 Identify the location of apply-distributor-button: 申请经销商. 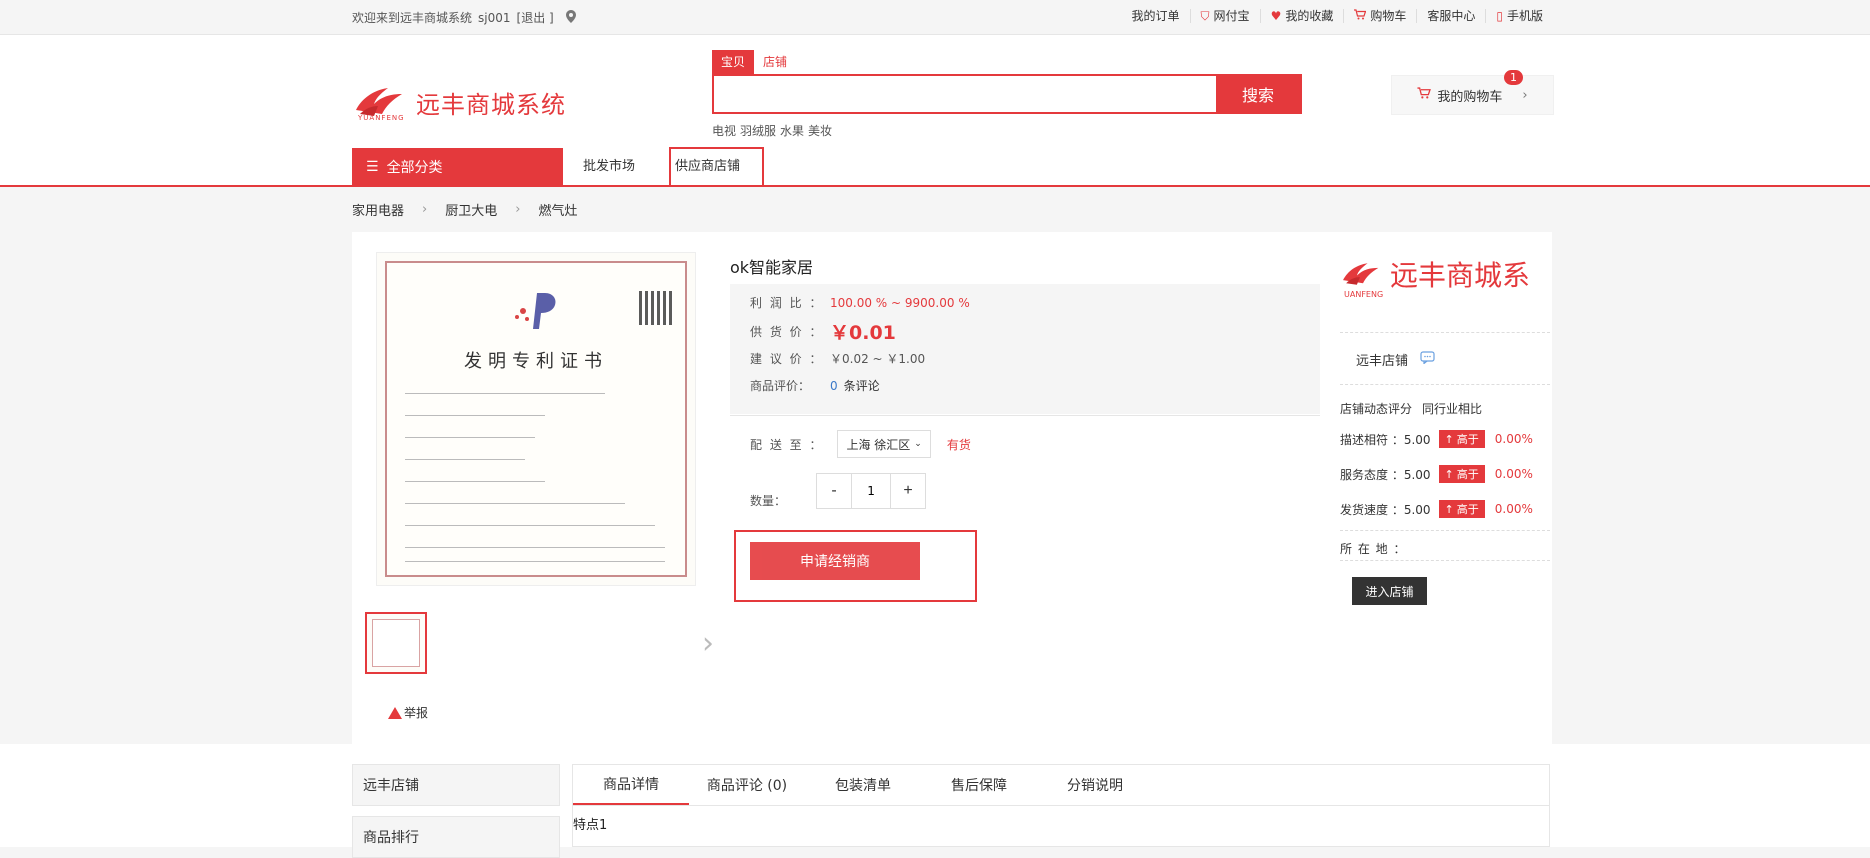
(835, 561).